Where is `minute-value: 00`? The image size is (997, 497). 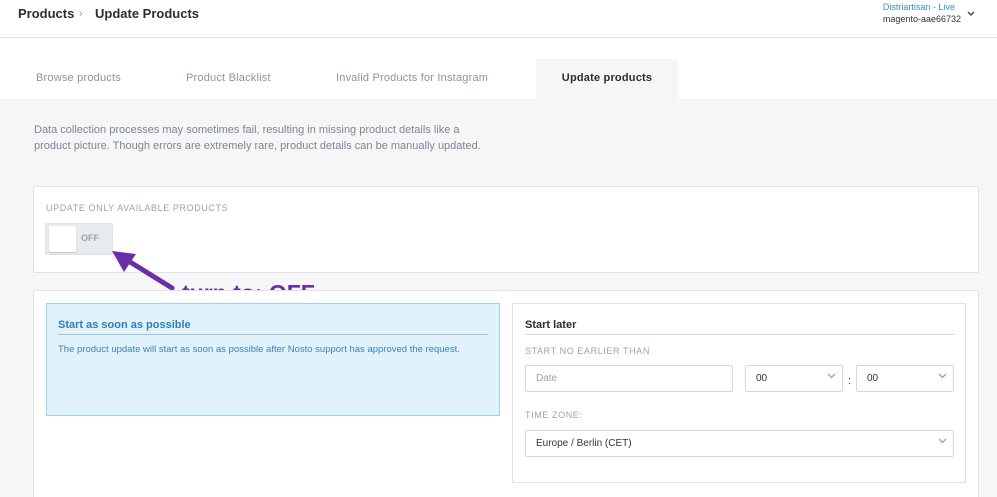 minute-value: 00 is located at coordinates (873, 378).